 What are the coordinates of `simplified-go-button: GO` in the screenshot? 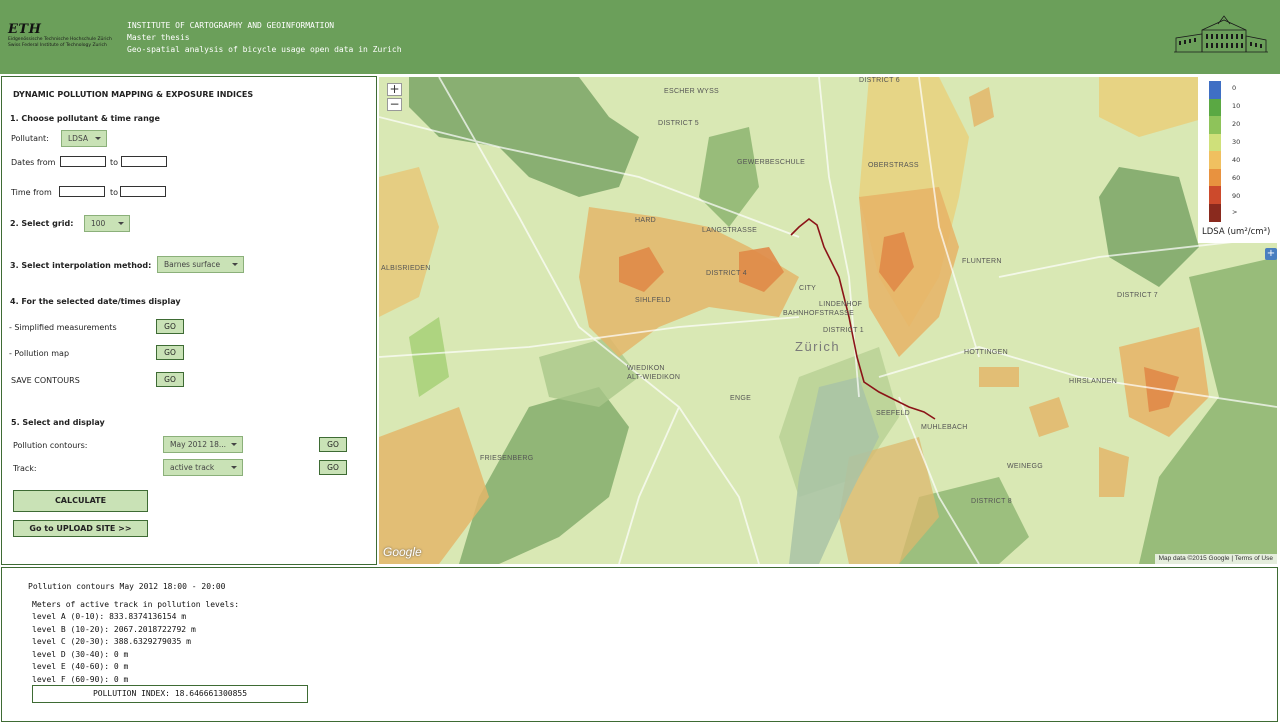 It's located at (170, 326).